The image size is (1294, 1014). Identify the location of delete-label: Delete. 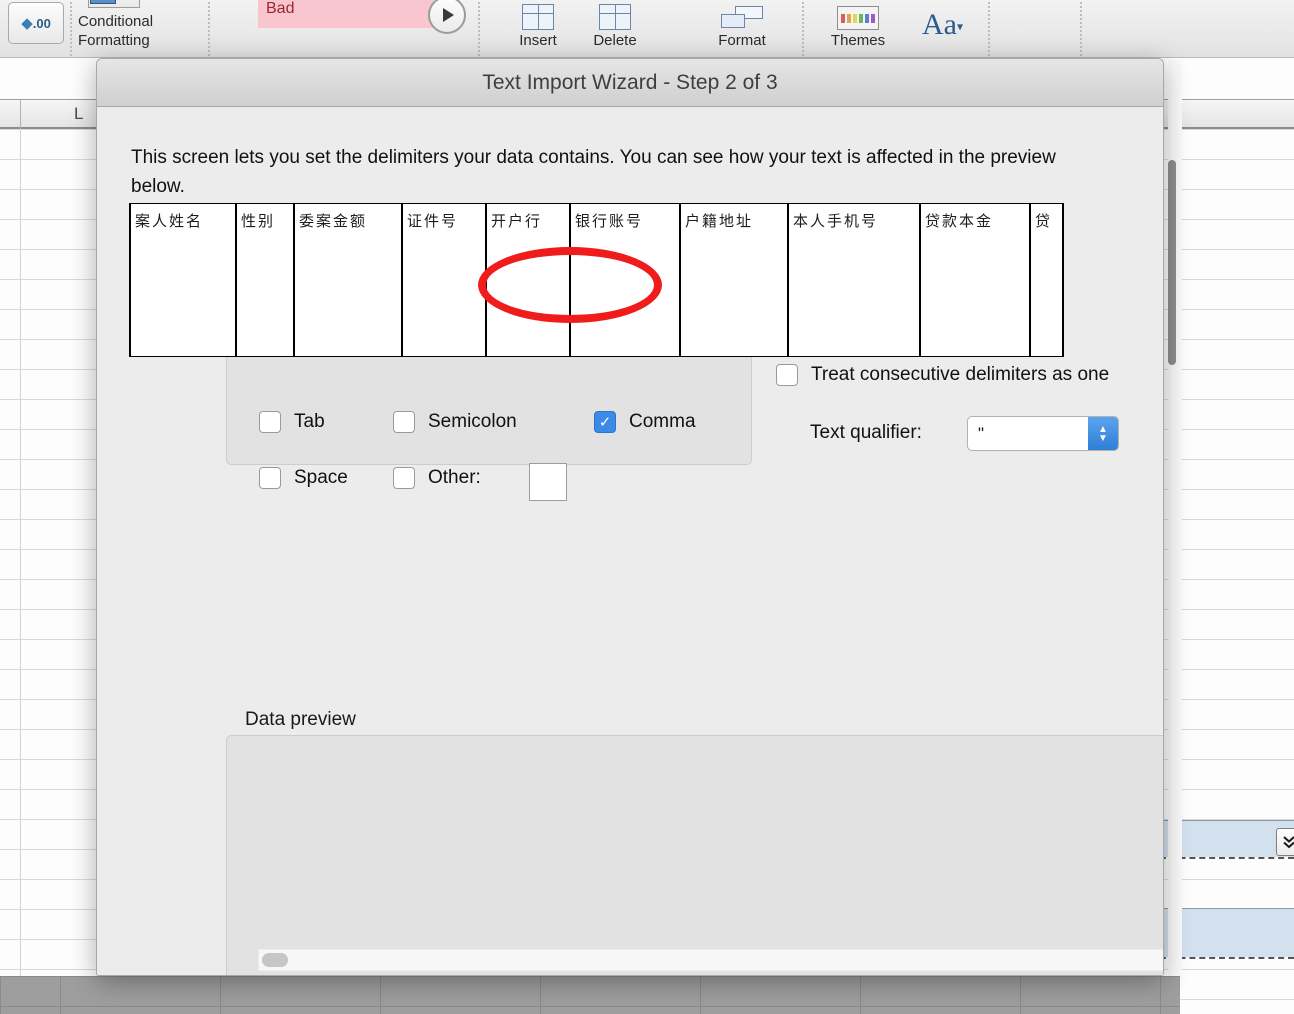
(615, 40).